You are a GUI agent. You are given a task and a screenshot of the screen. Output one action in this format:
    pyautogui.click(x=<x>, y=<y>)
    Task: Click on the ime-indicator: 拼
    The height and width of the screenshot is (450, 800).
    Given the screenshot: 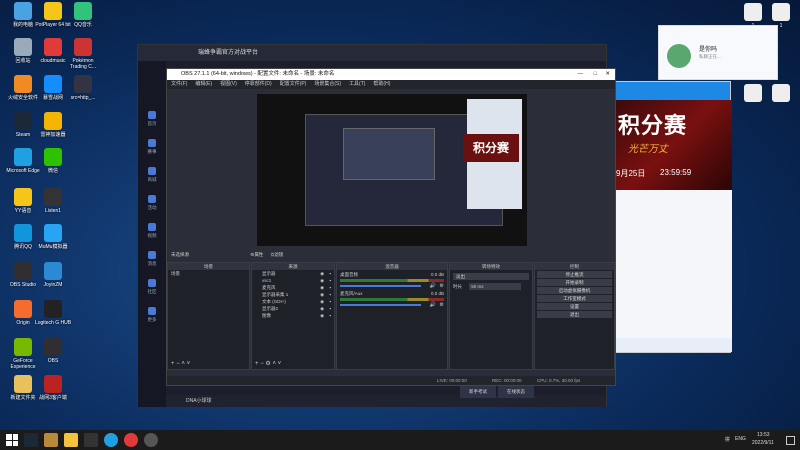 What is the action you would take?
    pyautogui.click(x=727, y=439)
    